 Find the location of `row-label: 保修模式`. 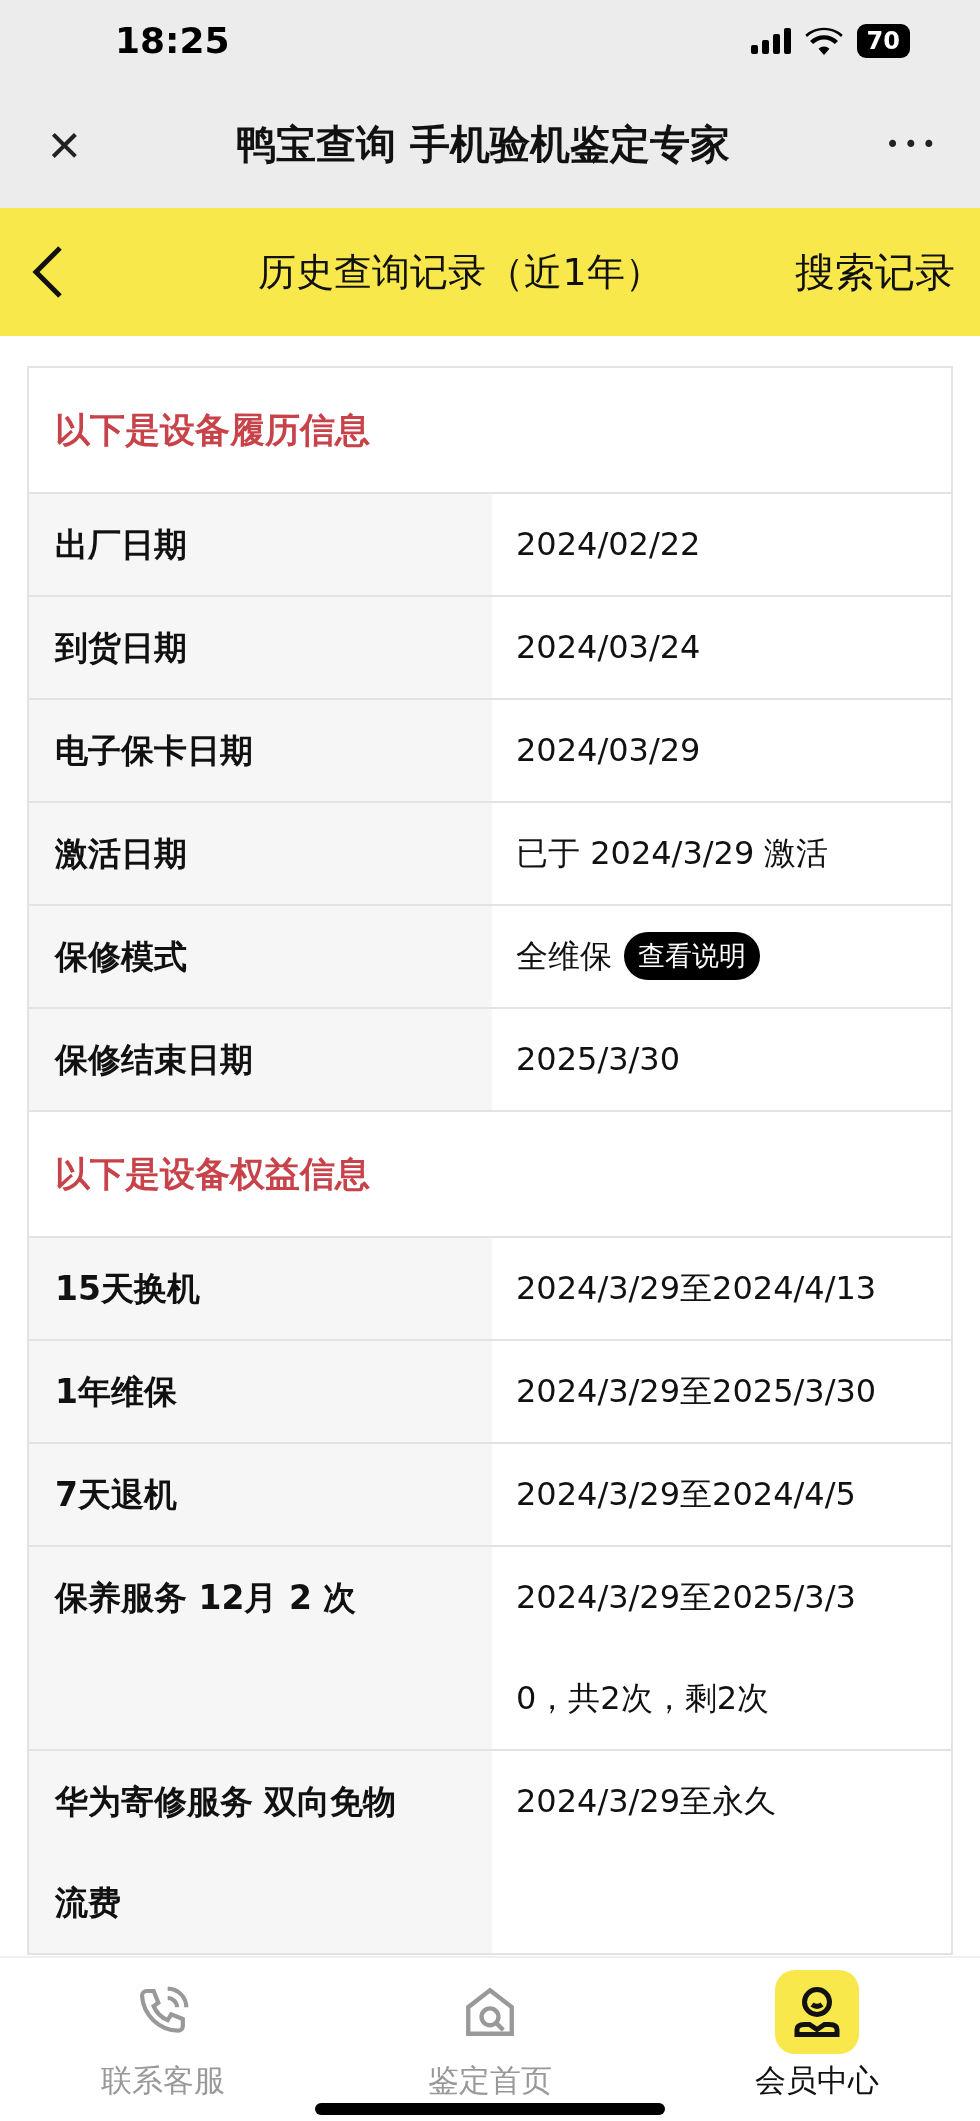

row-label: 保修模式 is located at coordinates (260, 956).